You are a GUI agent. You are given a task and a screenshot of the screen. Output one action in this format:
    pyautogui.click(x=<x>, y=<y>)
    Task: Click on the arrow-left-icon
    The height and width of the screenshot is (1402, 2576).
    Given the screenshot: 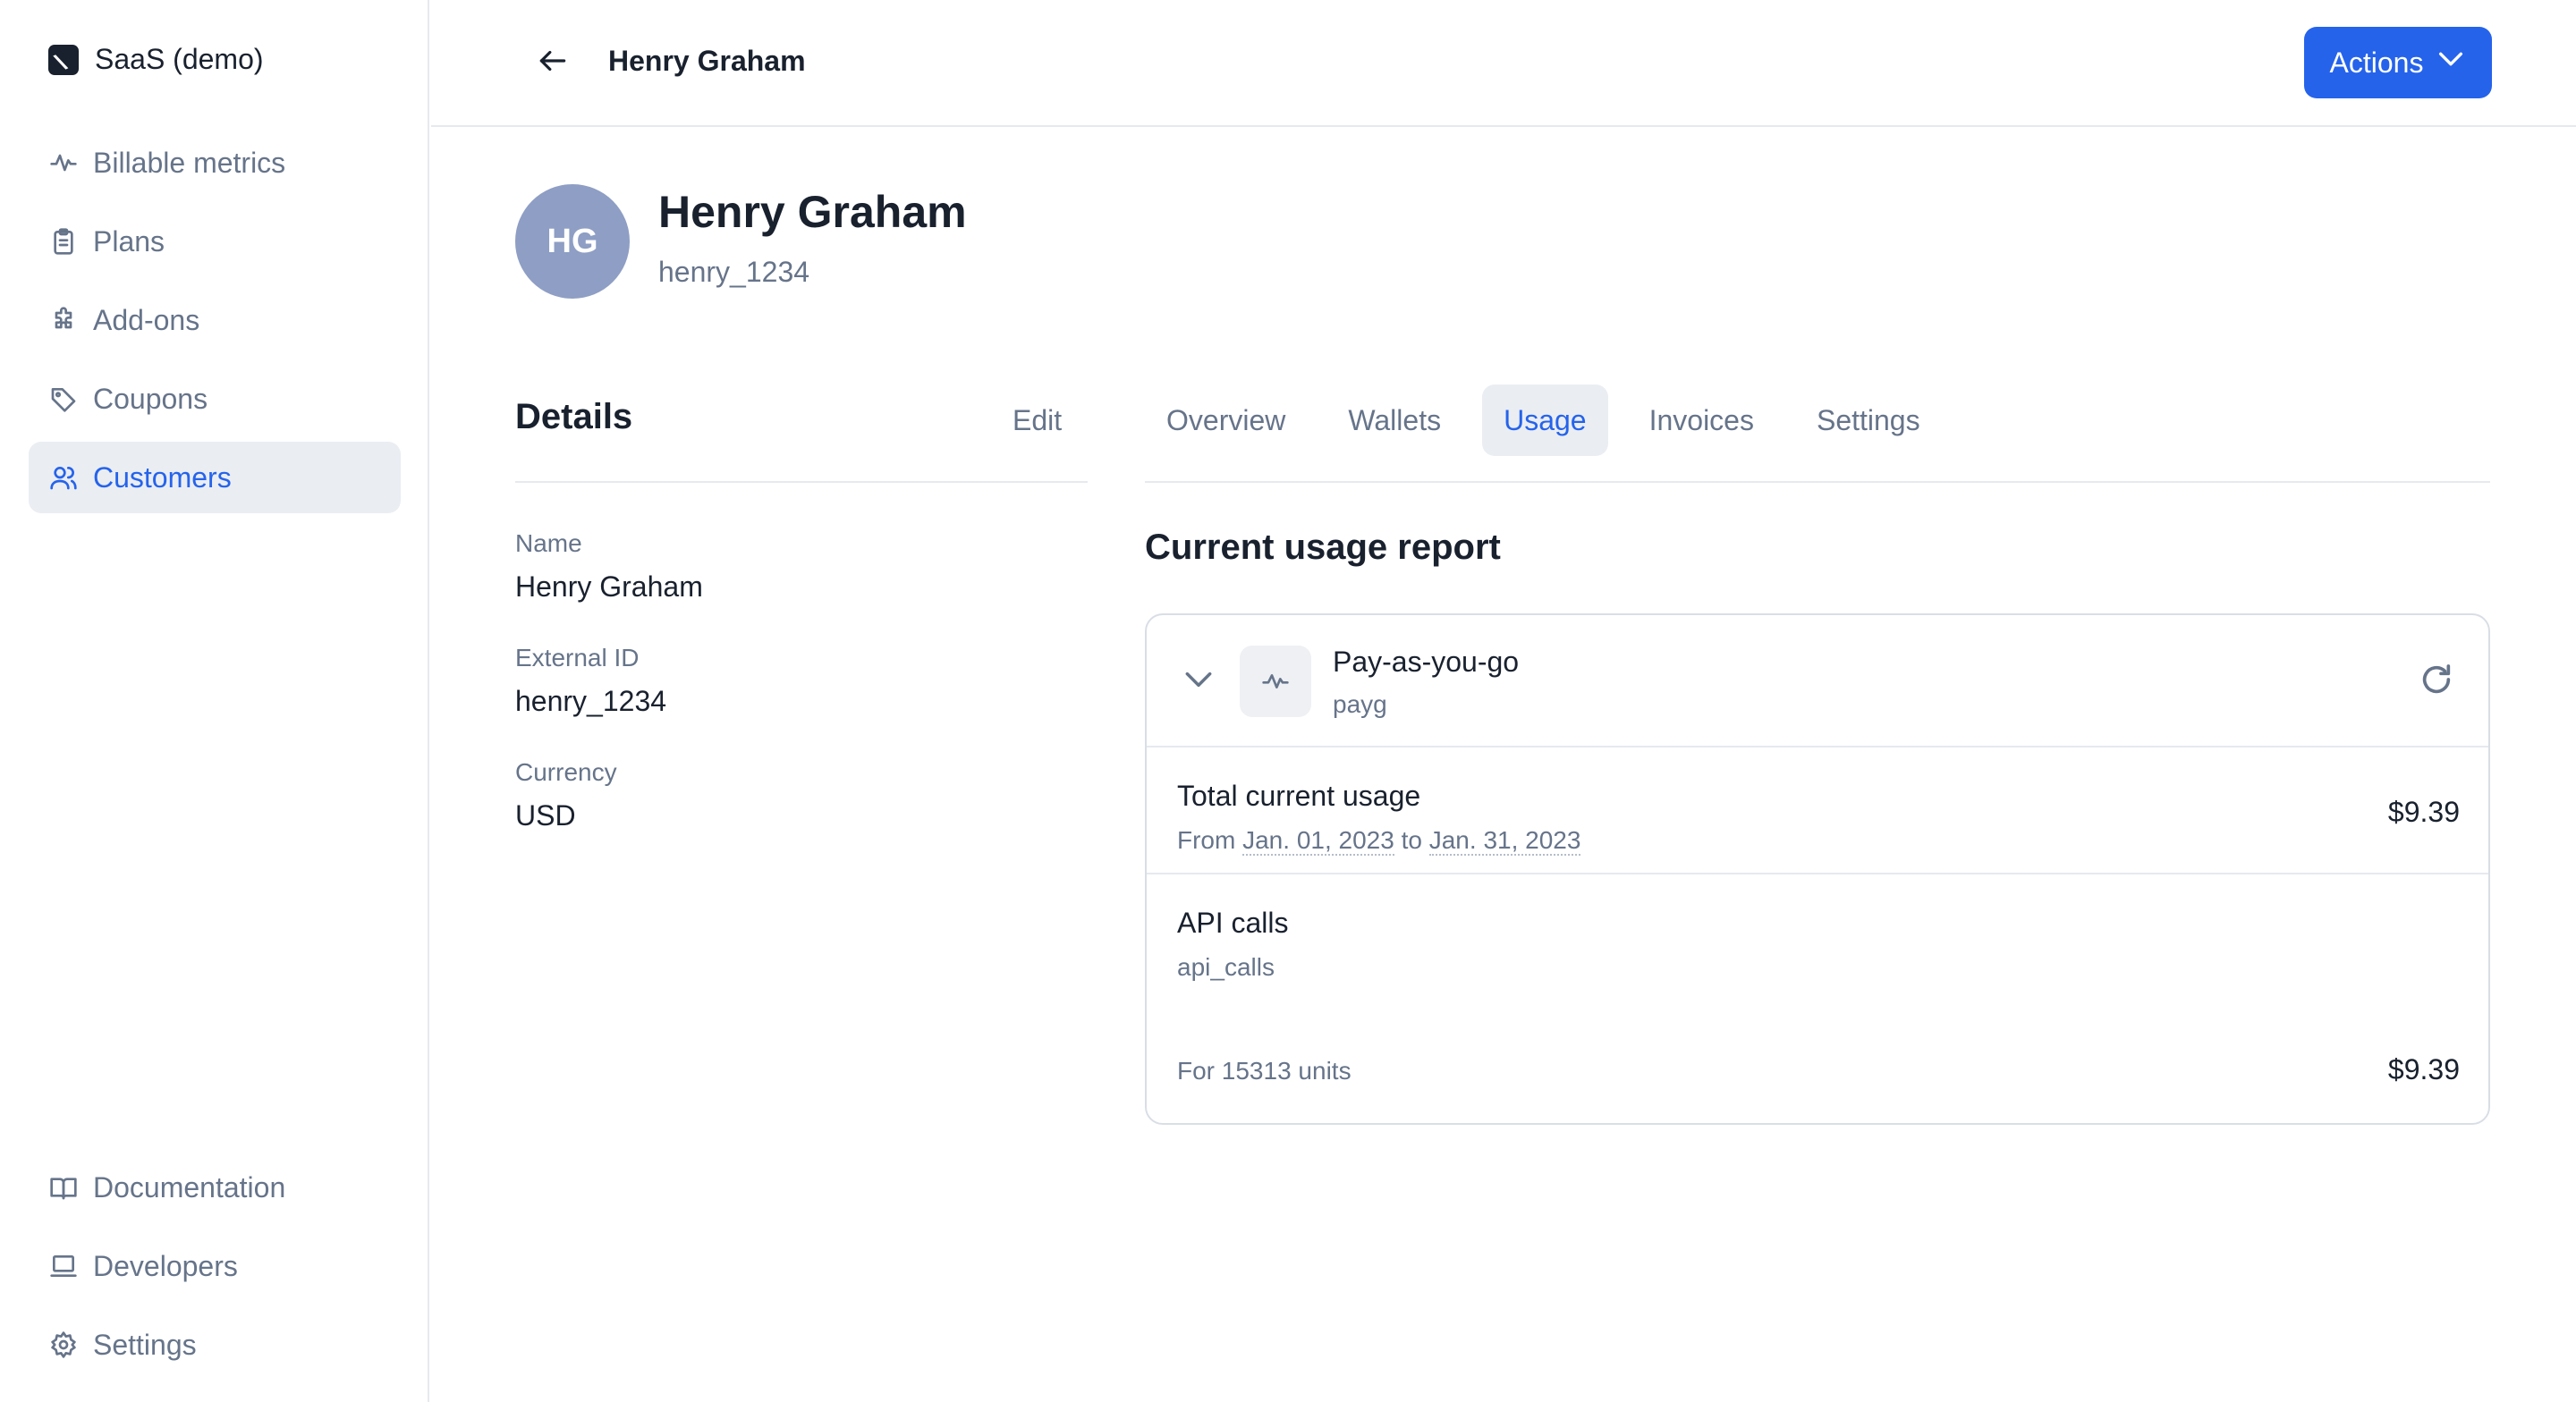 What is the action you would take?
    pyautogui.click(x=553, y=63)
    